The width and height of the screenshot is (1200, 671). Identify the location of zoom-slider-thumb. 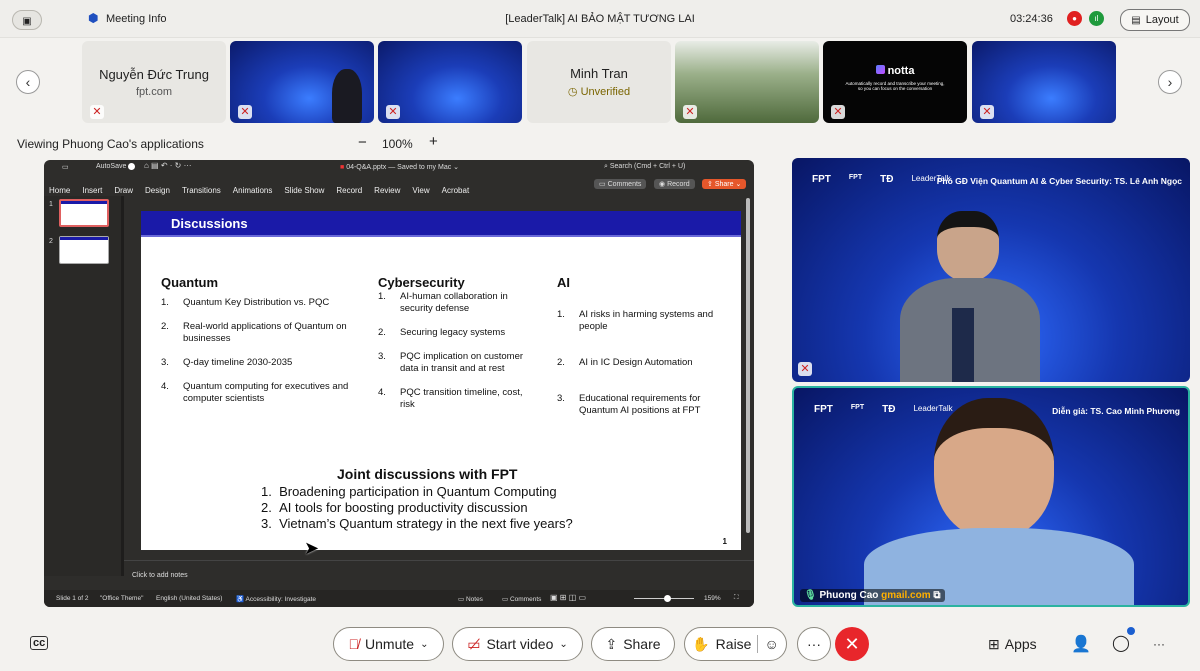
(667, 598).